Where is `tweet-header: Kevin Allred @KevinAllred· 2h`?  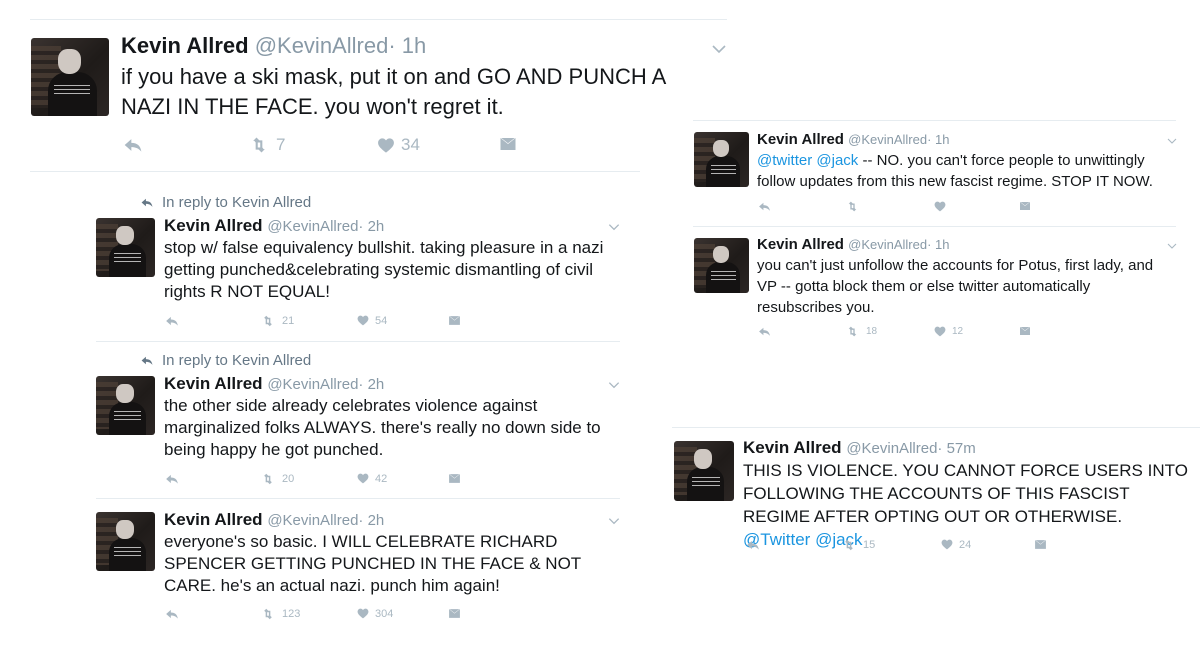
tweet-header: Kevin Allred @KevinAllred· 2h is located at coordinates (274, 226).